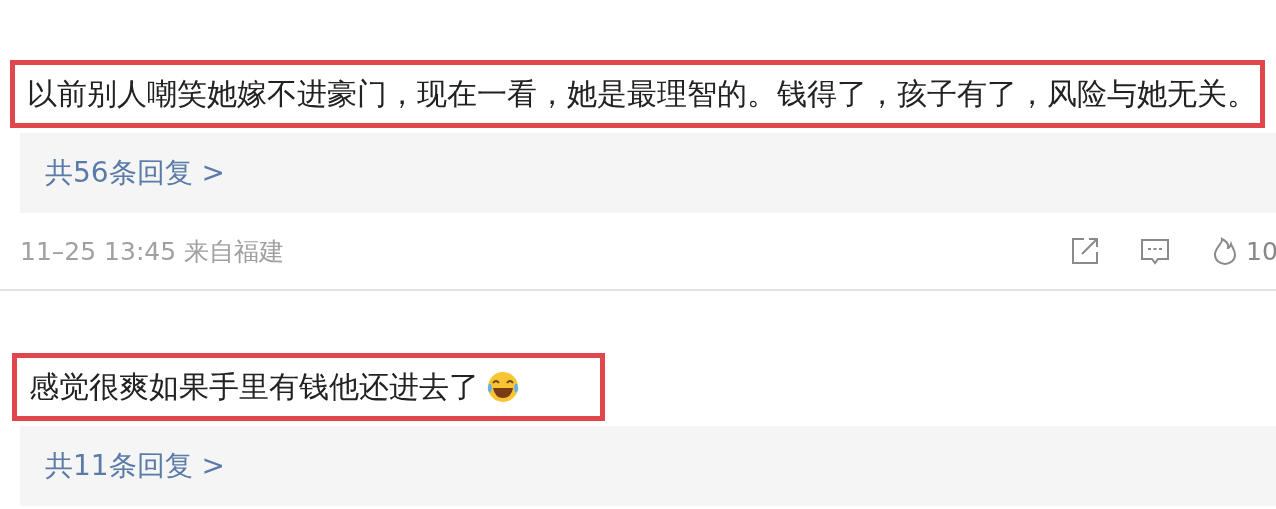 This screenshot has width=1276, height=509. What do you see at coordinates (642, 93) in the screenshot?
I see `comment-text: 以前别人嘲笑她嫁不进豪门，现在一看，她是最理智的。钱得了，孩子有了，风险与她无关。` at bounding box center [642, 93].